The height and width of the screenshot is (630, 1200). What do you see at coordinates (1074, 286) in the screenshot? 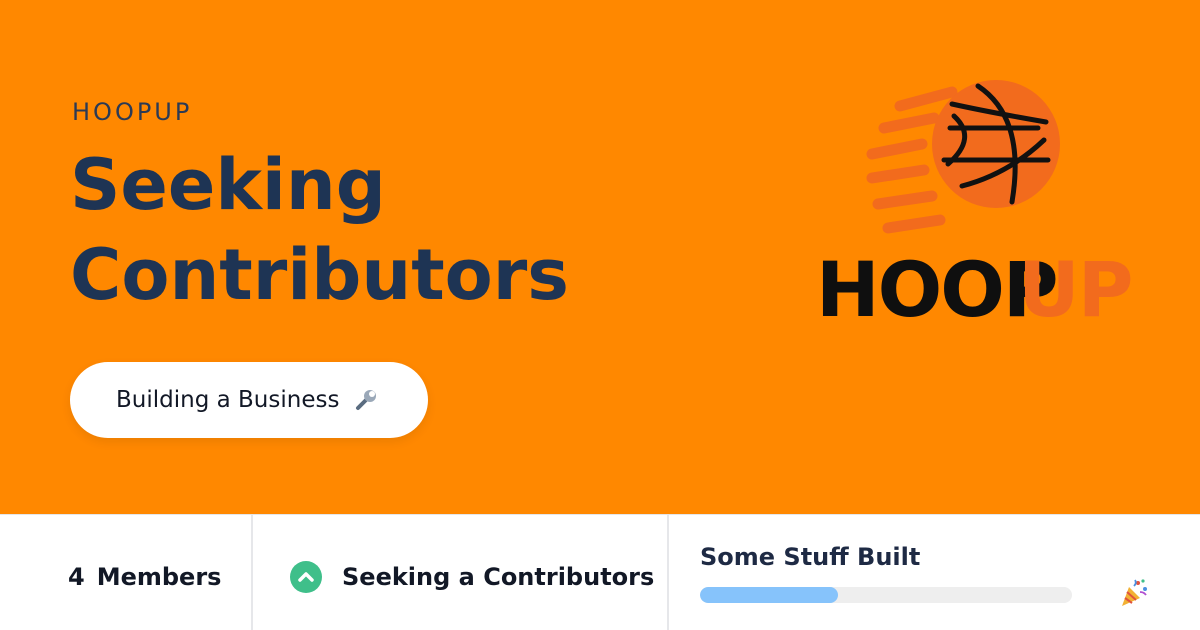
I see `logo-text-up: UP` at bounding box center [1074, 286].